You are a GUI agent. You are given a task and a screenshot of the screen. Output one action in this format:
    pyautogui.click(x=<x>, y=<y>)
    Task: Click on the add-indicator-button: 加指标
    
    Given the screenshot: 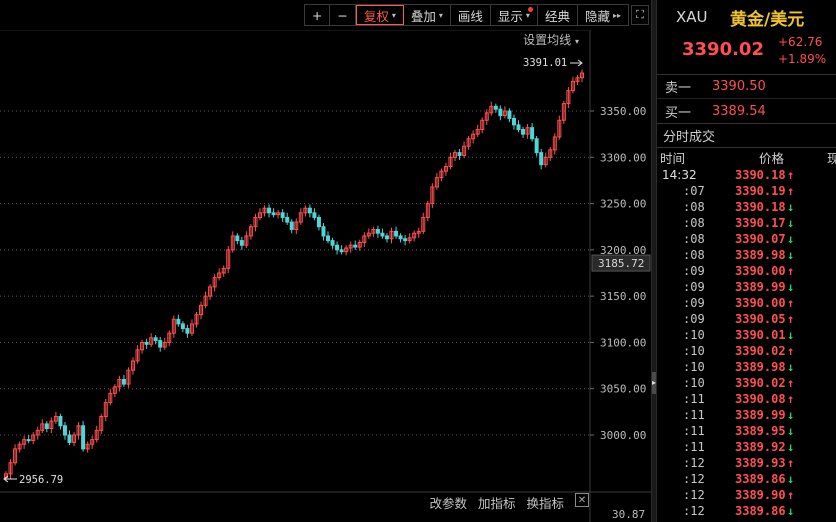 What is the action you would take?
    pyautogui.click(x=497, y=502)
    